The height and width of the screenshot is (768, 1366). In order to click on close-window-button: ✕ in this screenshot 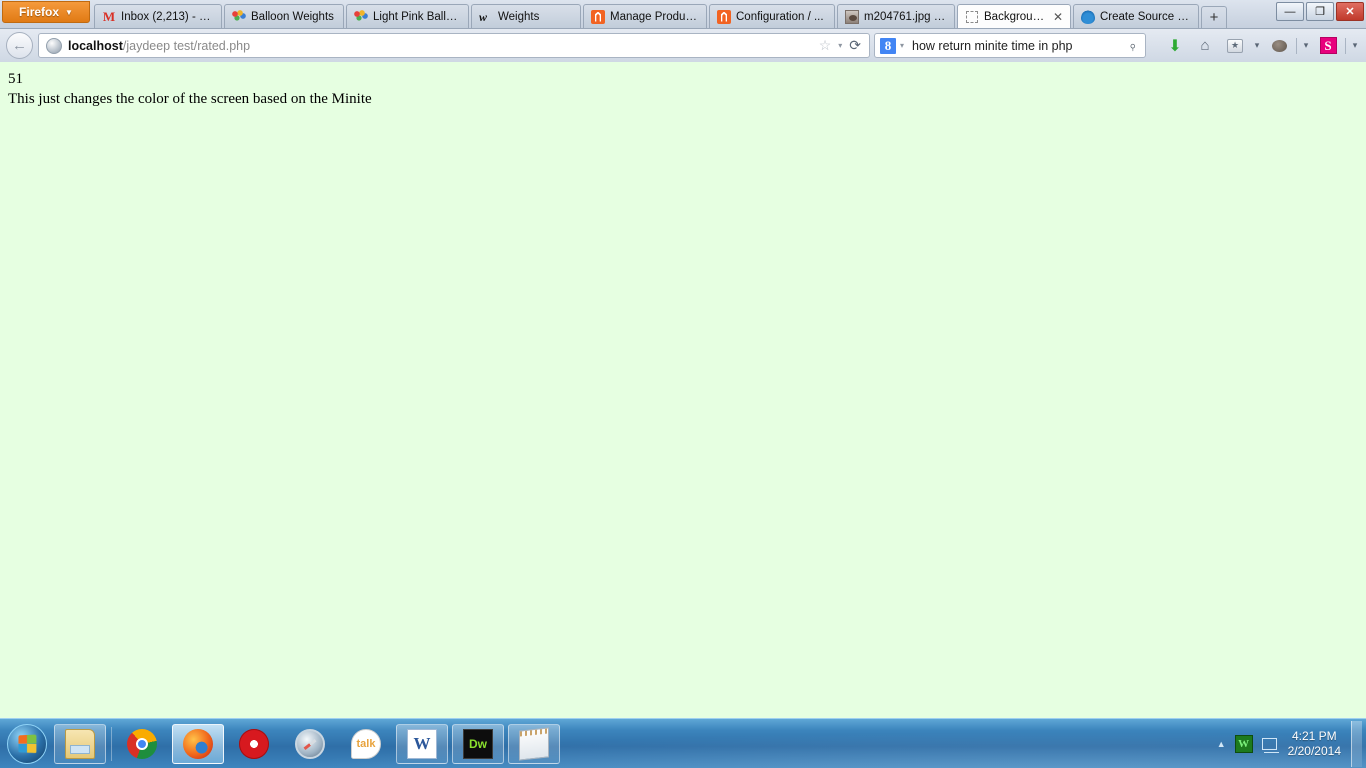, I will do `click(1350, 11)`.